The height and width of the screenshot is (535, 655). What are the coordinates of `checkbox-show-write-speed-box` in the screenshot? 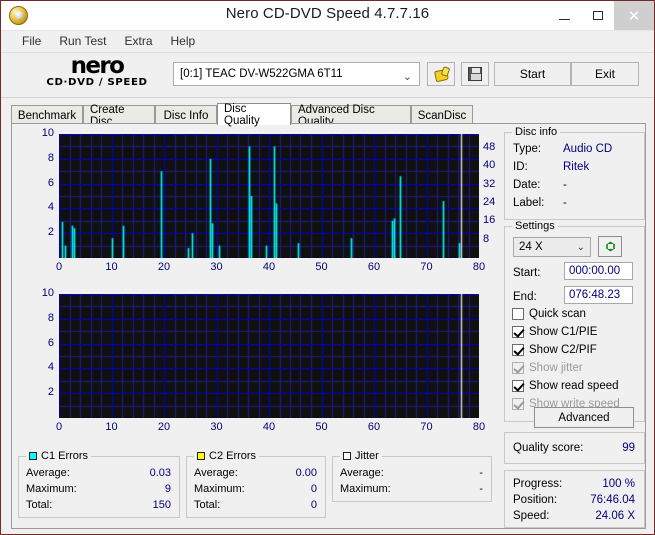 It's located at (518, 404).